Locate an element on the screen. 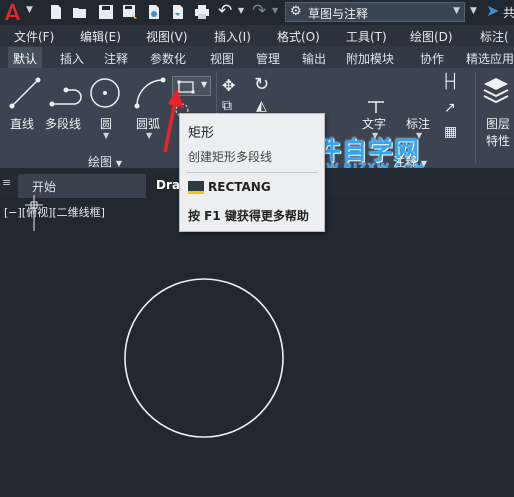 Image resolution: width=514 pixels, height=497 pixels. circle-icon is located at coordinates (105, 93).